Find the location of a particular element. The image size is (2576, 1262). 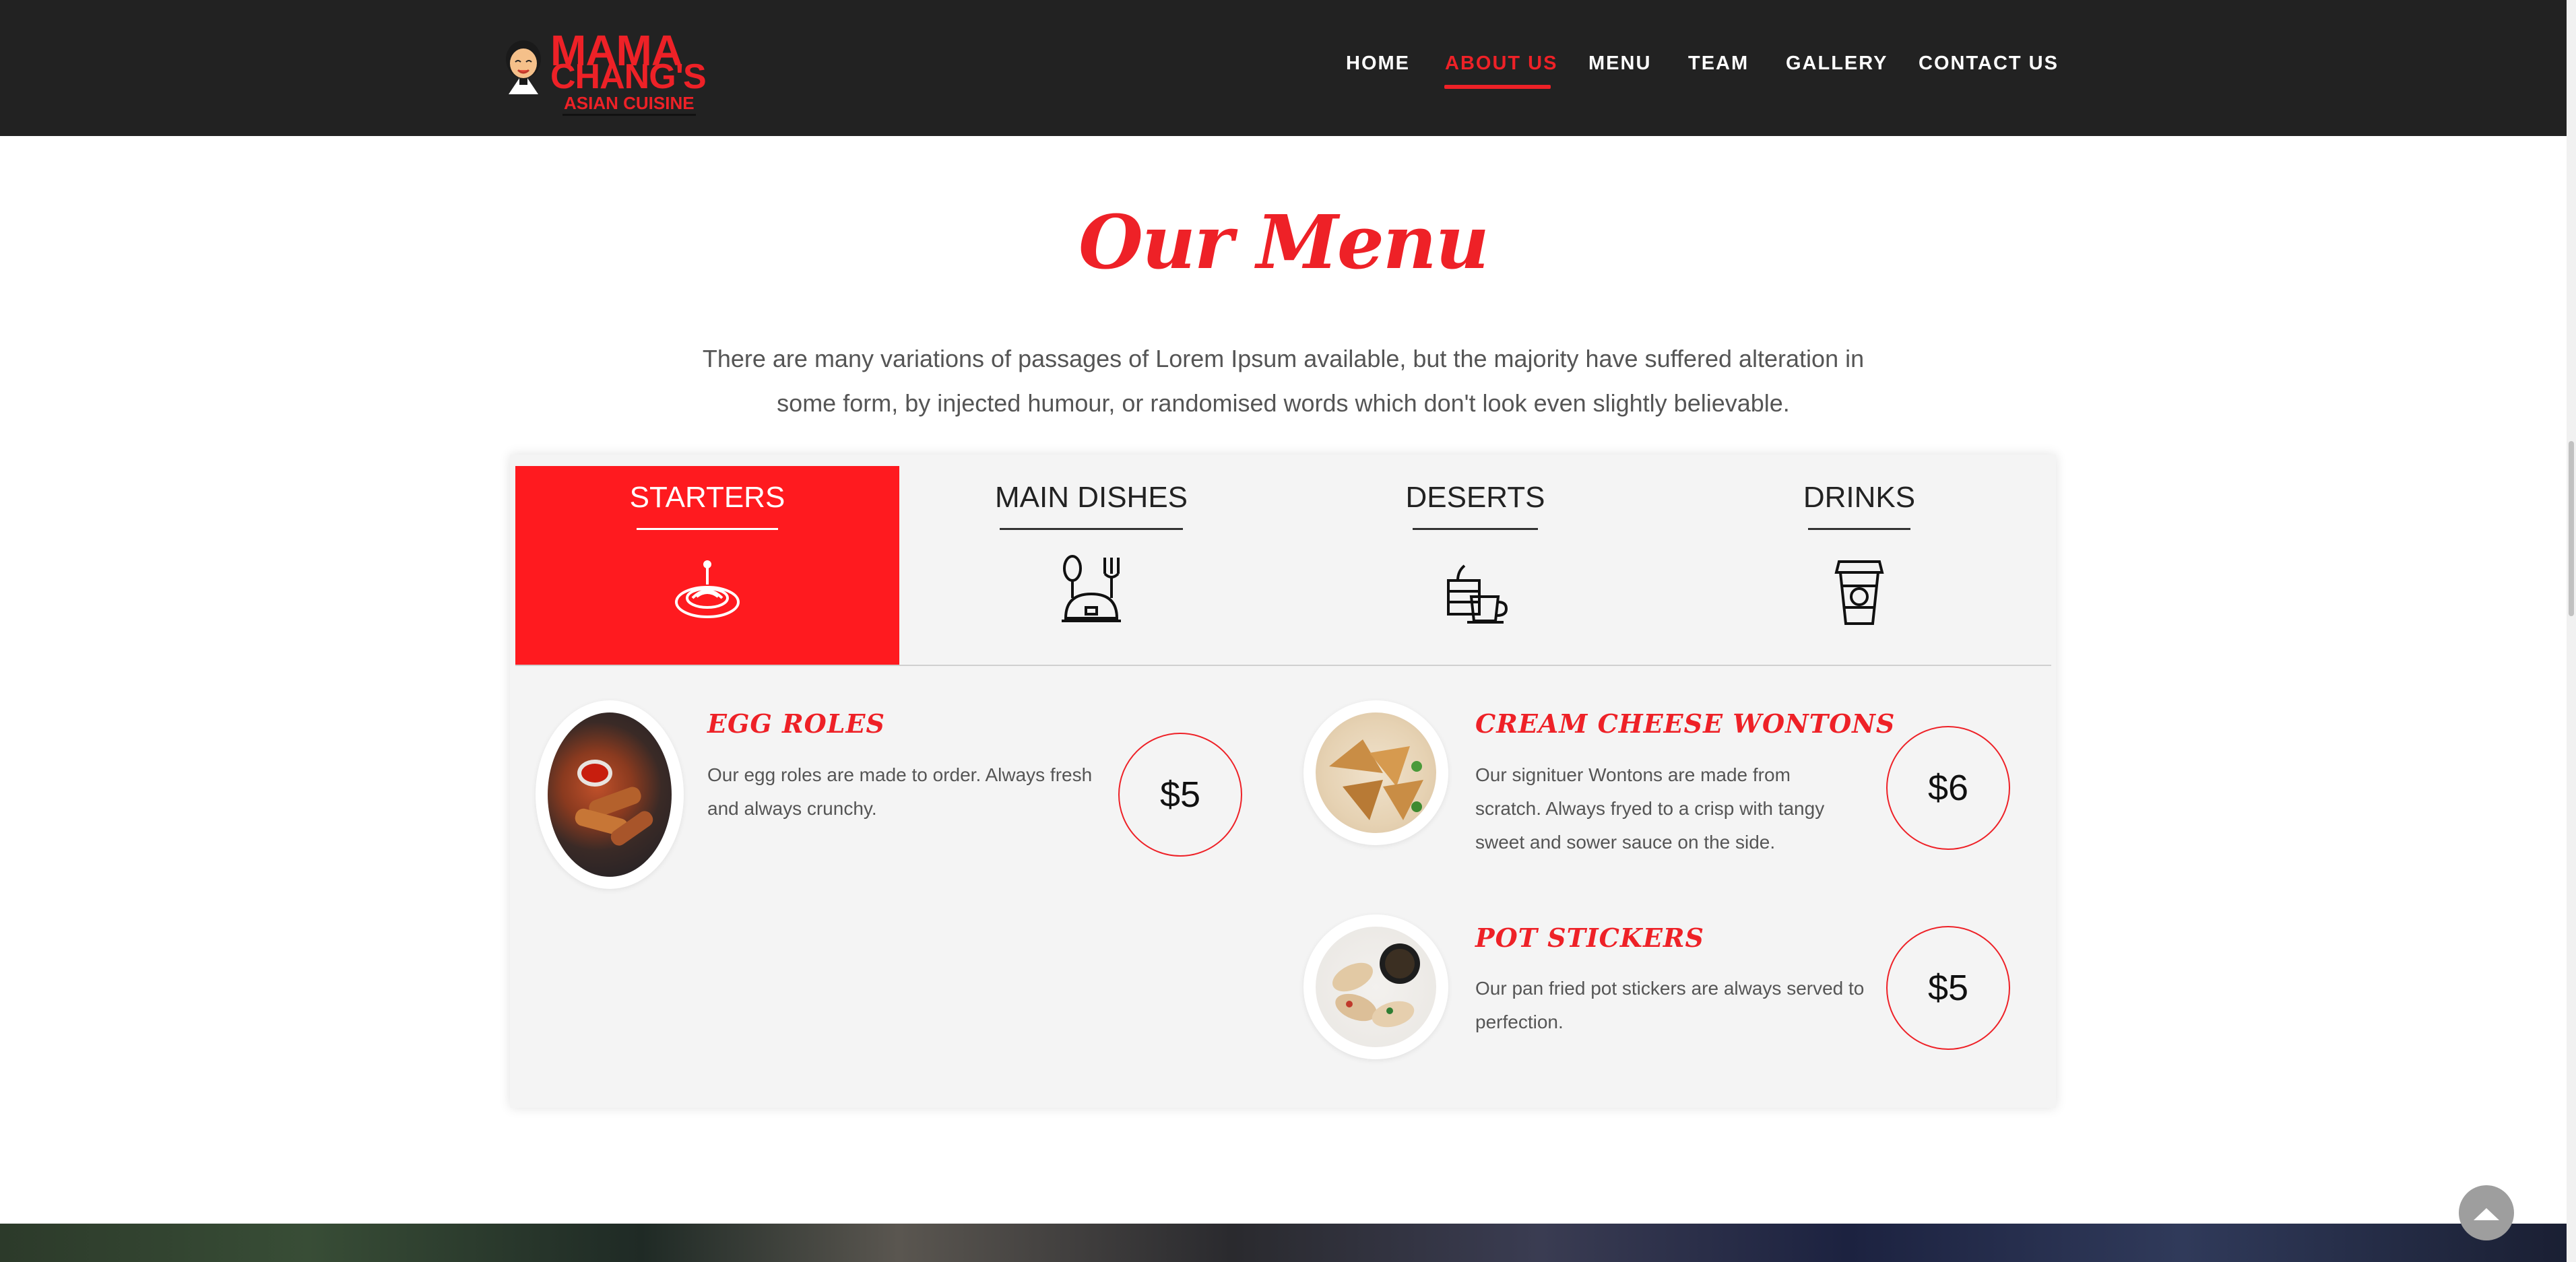

nav-active-indicator is located at coordinates (1497, 87).